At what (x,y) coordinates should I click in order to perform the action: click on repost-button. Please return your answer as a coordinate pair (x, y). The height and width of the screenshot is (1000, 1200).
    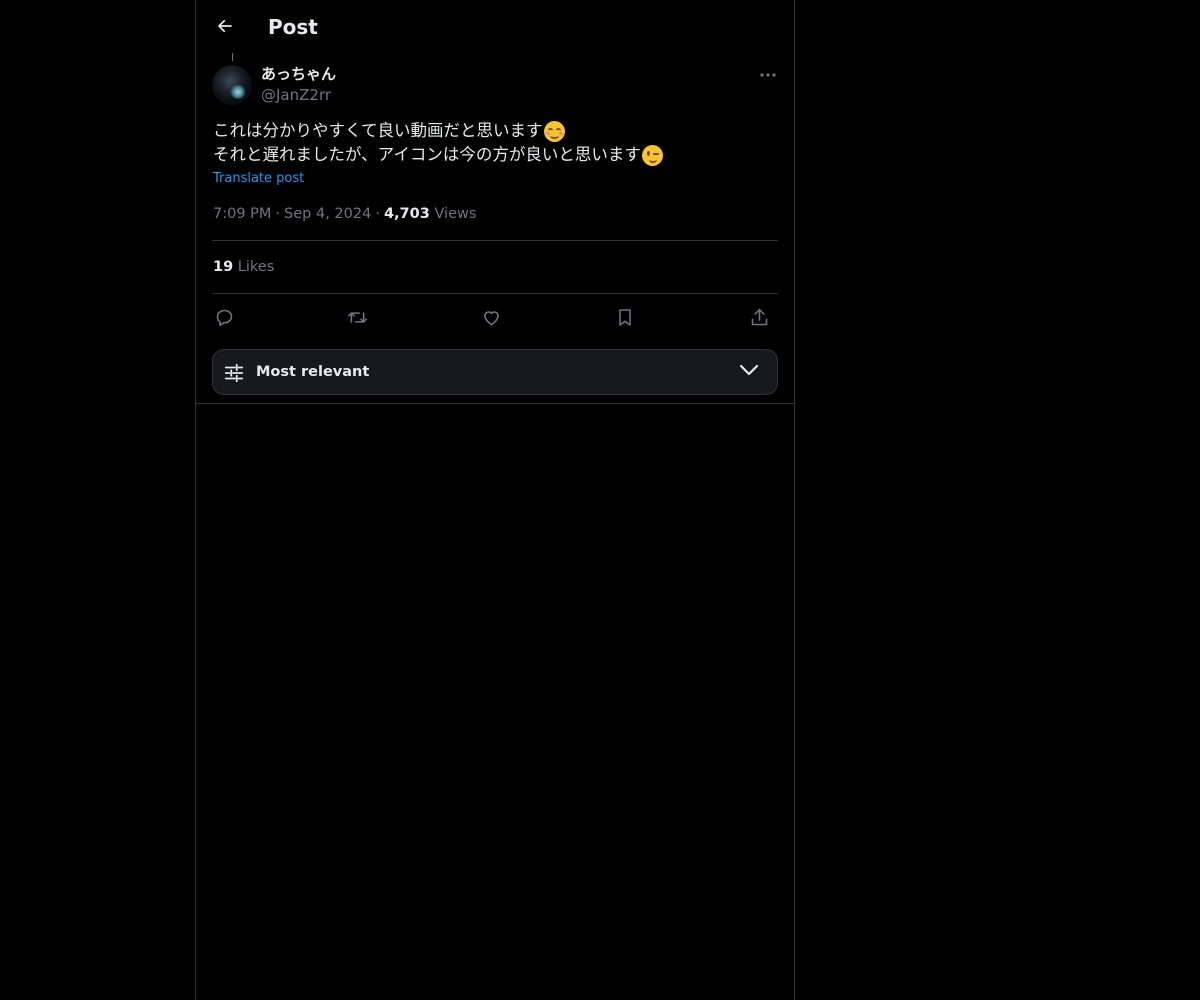
    Looking at the image, I should click on (357, 317).